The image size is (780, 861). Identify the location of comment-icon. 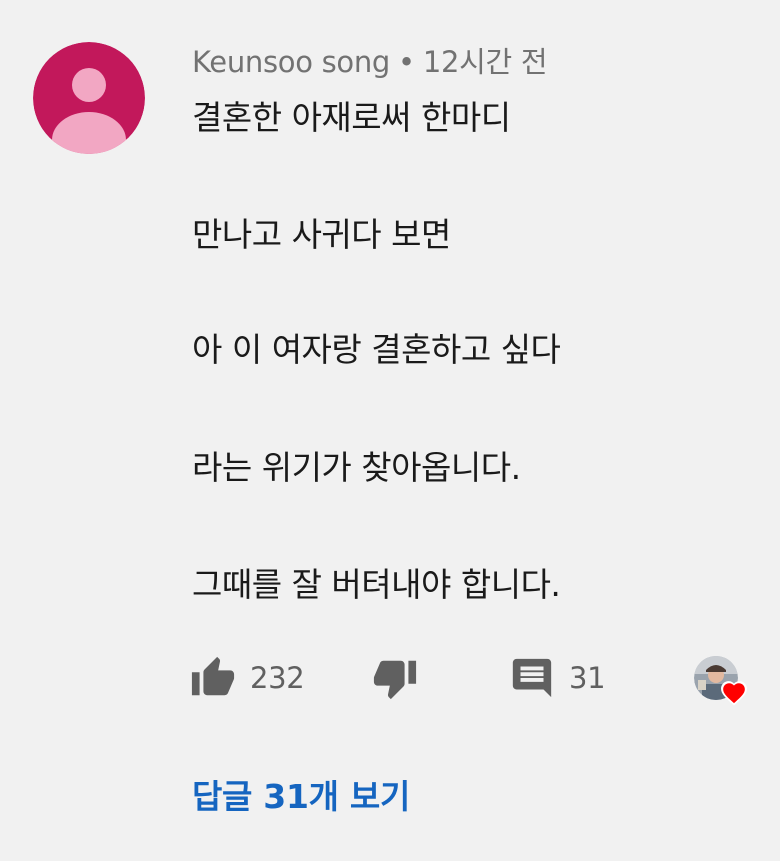
(532, 678).